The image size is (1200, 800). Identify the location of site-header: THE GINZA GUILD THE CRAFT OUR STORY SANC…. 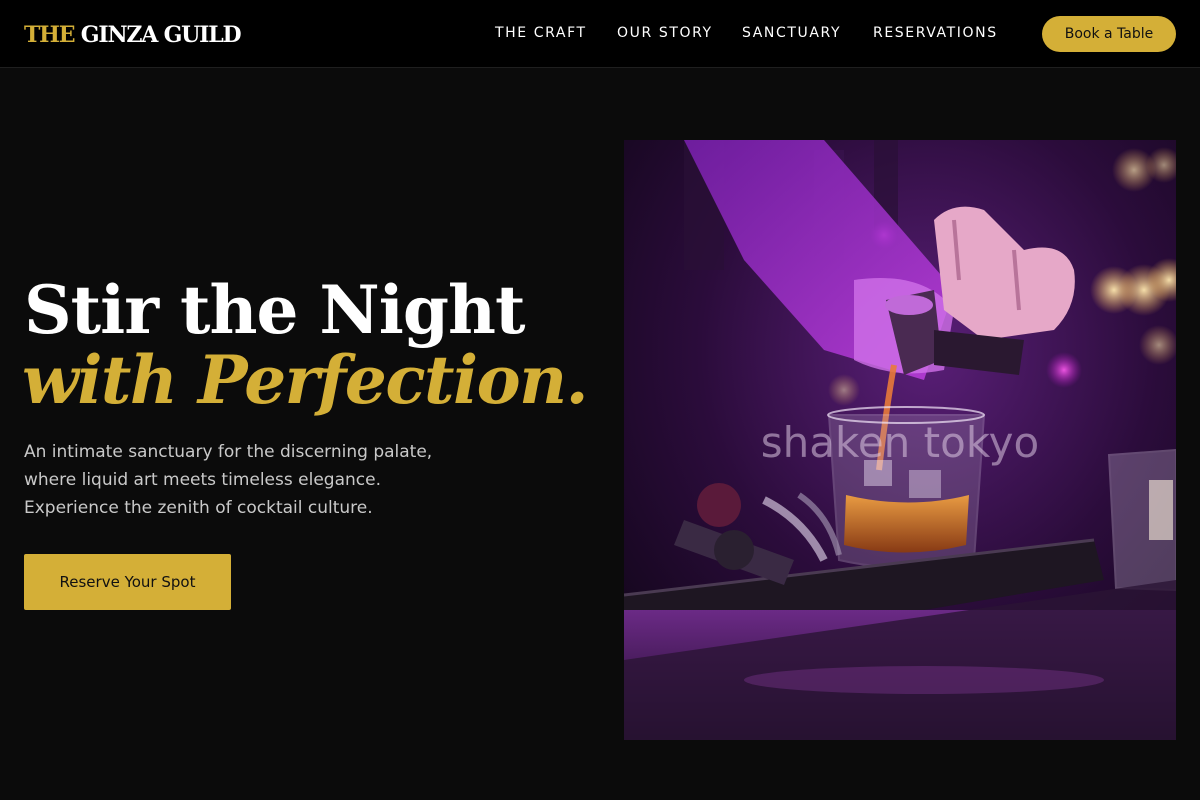
(600, 34).